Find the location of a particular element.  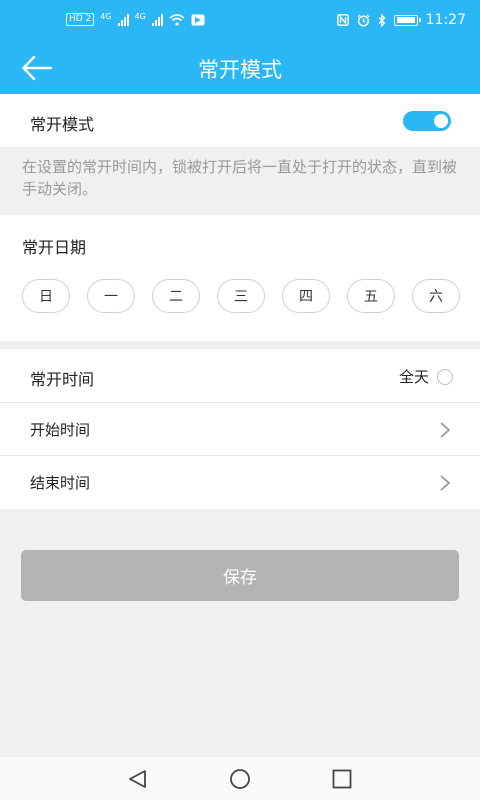

start-time-row: 开始时间 is located at coordinates (240, 429).